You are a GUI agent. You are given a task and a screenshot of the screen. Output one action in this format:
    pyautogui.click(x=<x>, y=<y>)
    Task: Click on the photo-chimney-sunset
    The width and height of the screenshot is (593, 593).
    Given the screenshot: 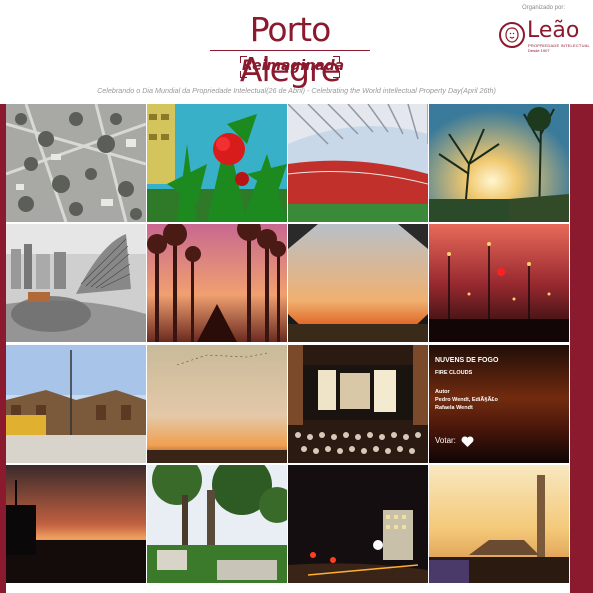 What is the action you would take?
    pyautogui.click(x=499, y=524)
    